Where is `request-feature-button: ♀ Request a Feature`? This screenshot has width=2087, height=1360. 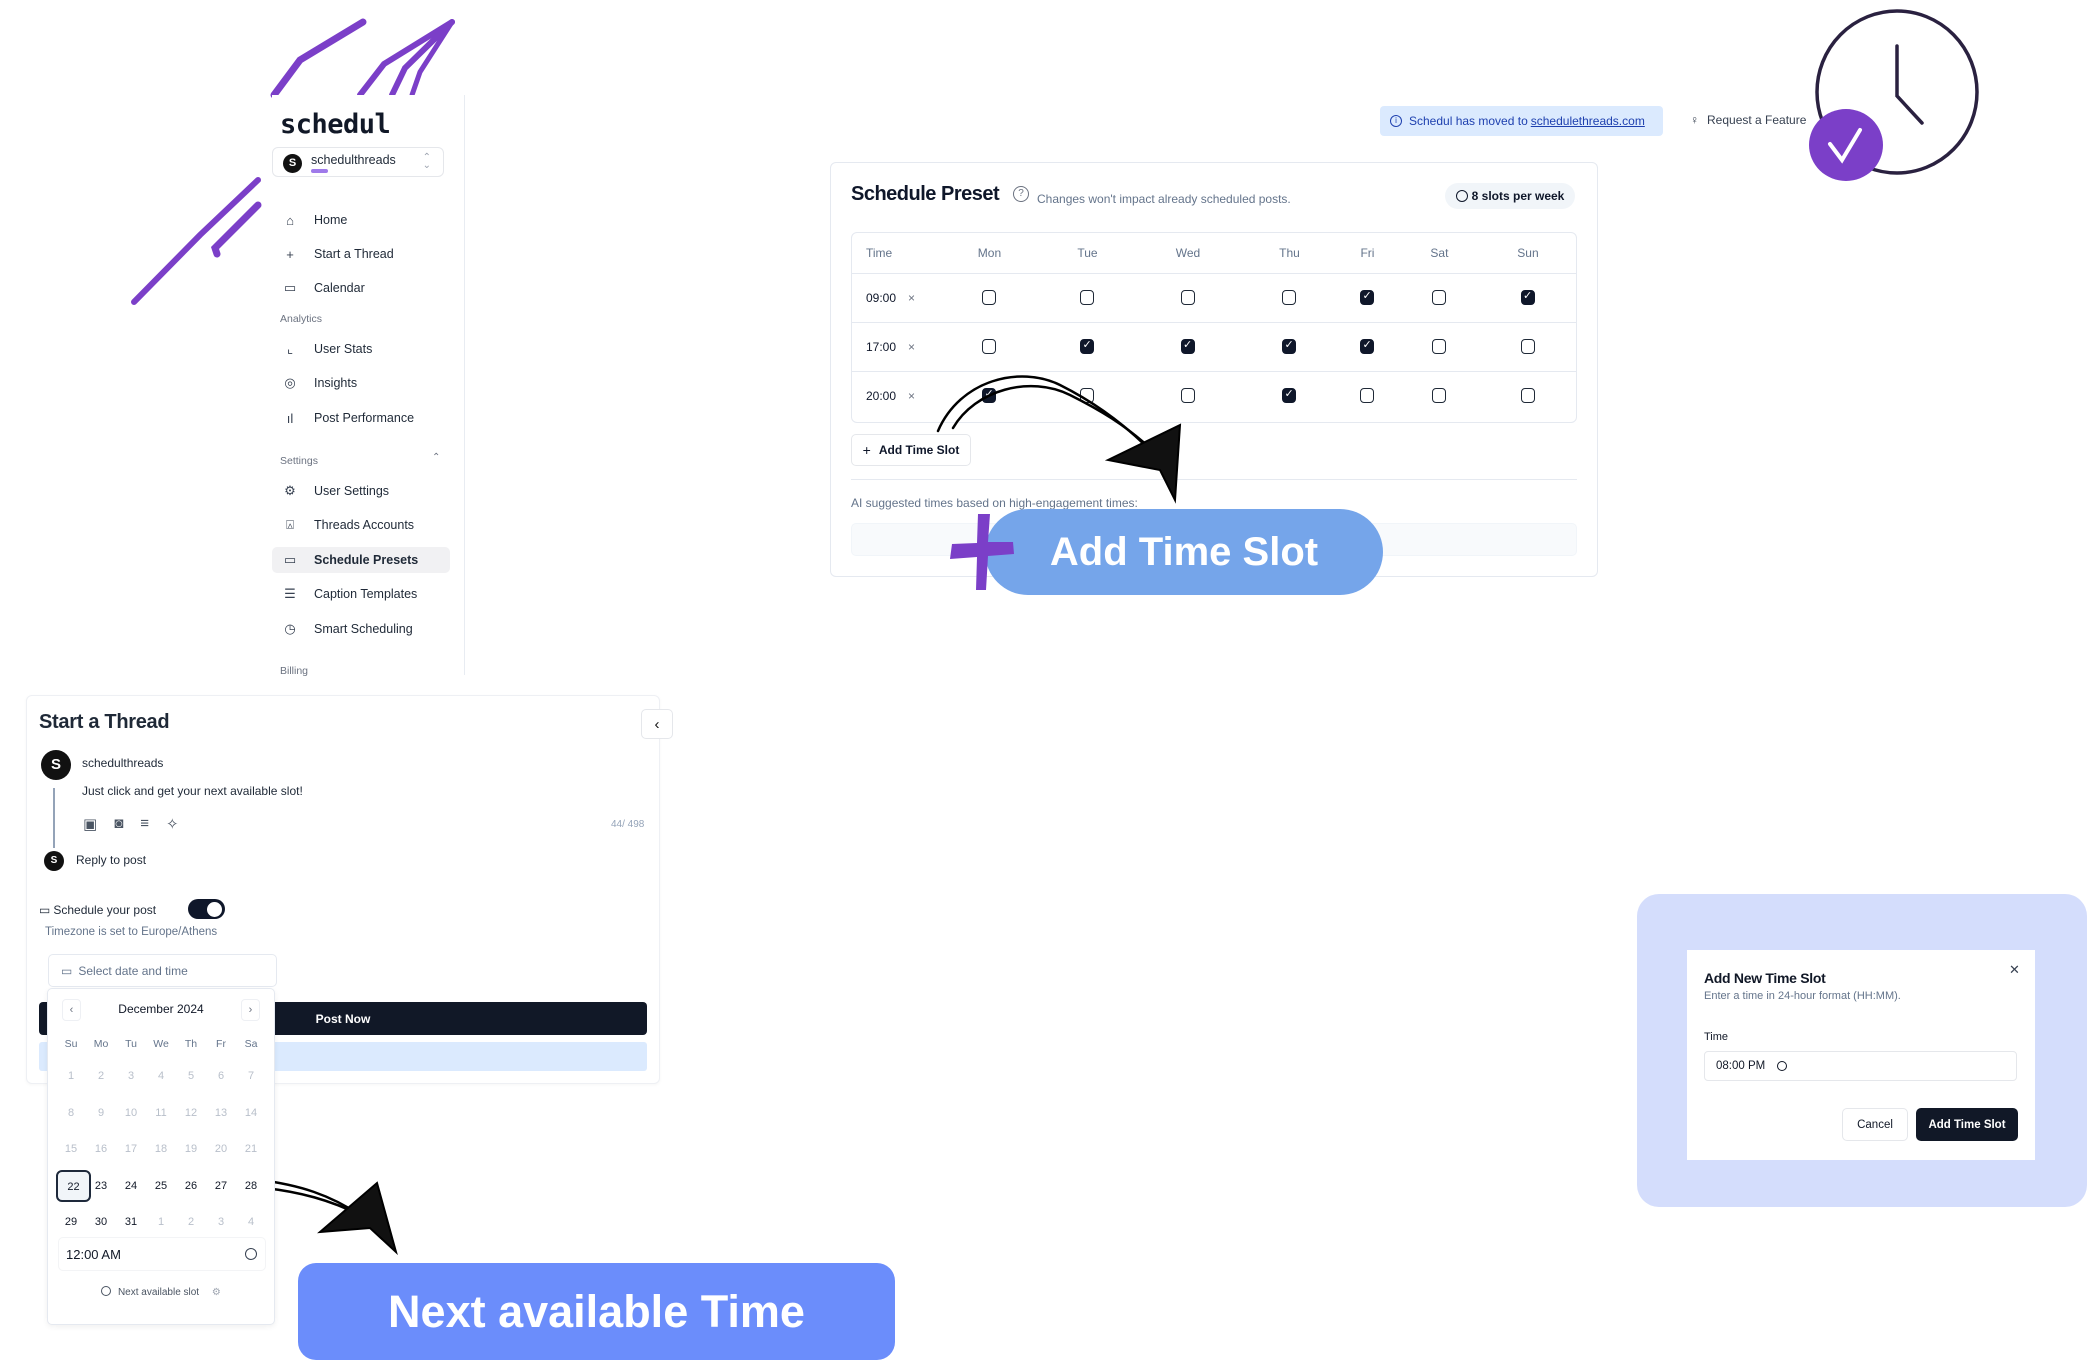 request-feature-button: ♀ Request a Feature is located at coordinates (1748, 120).